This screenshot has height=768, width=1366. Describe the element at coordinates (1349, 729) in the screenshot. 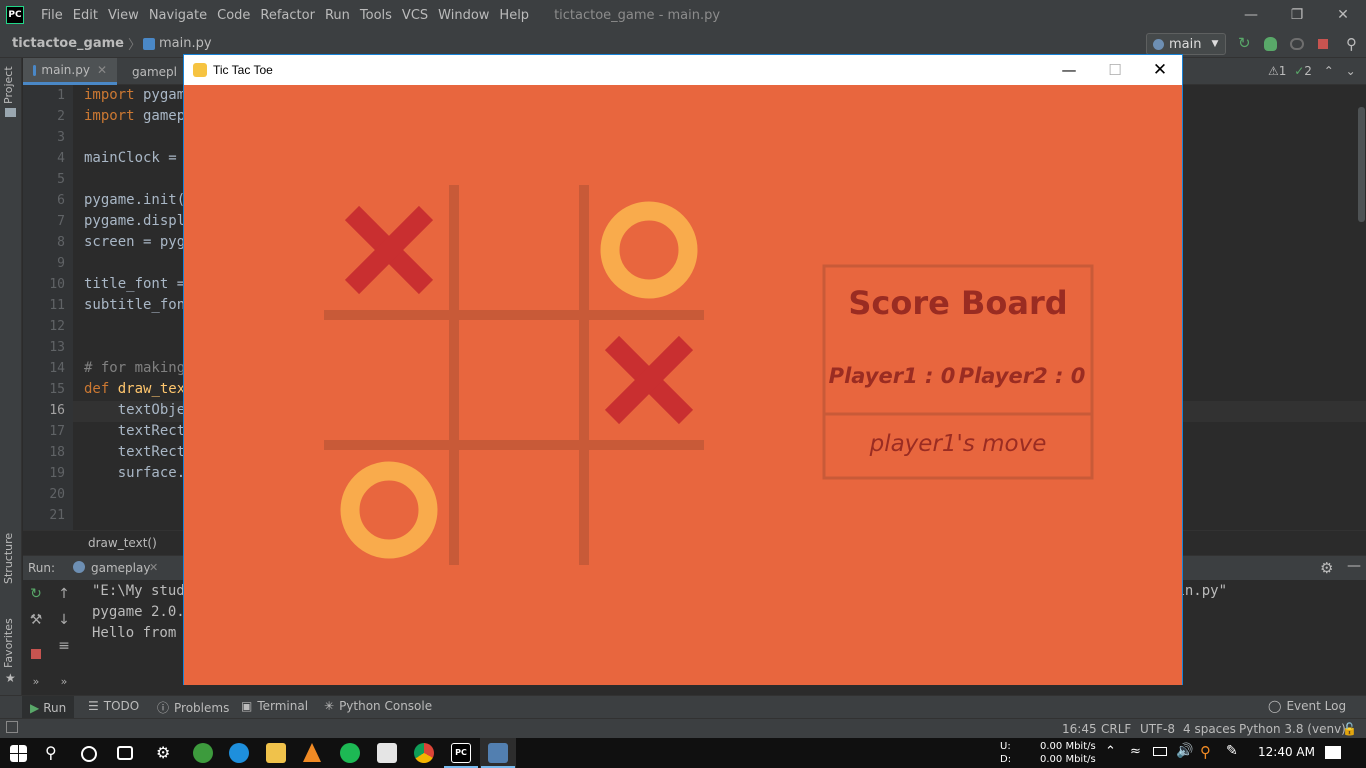

I see `lock-icon: 🔓` at that location.